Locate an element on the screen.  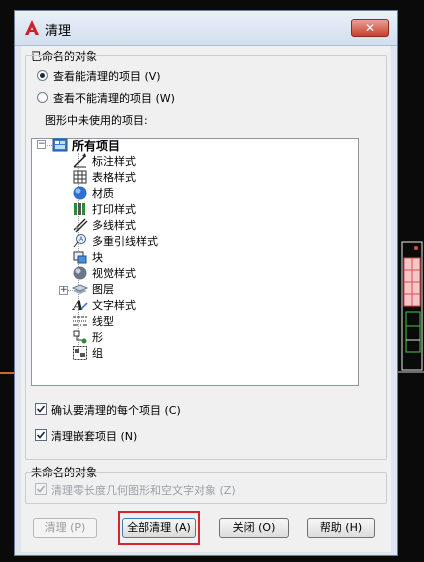
group-icon is located at coordinates (80, 353).